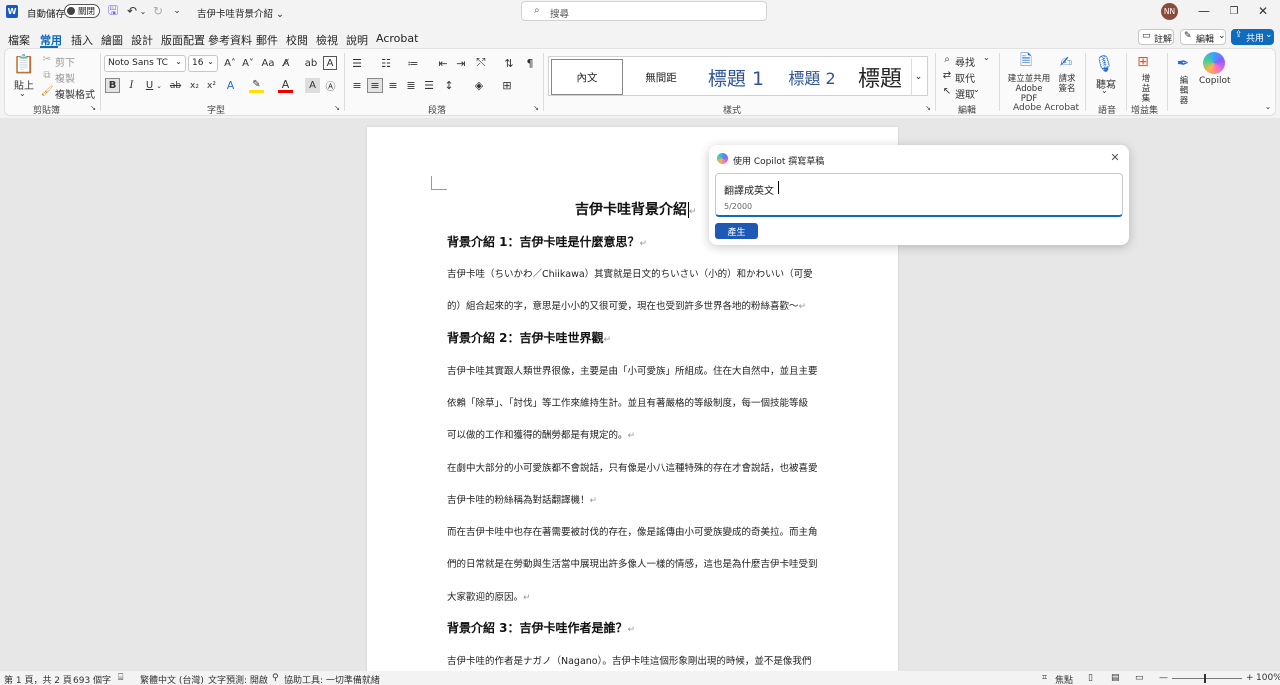 This screenshot has width=1280, height=685. What do you see at coordinates (248, 63) in the screenshot?
I see `shrink-font-icon: A˅` at bounding box center [248, 63].